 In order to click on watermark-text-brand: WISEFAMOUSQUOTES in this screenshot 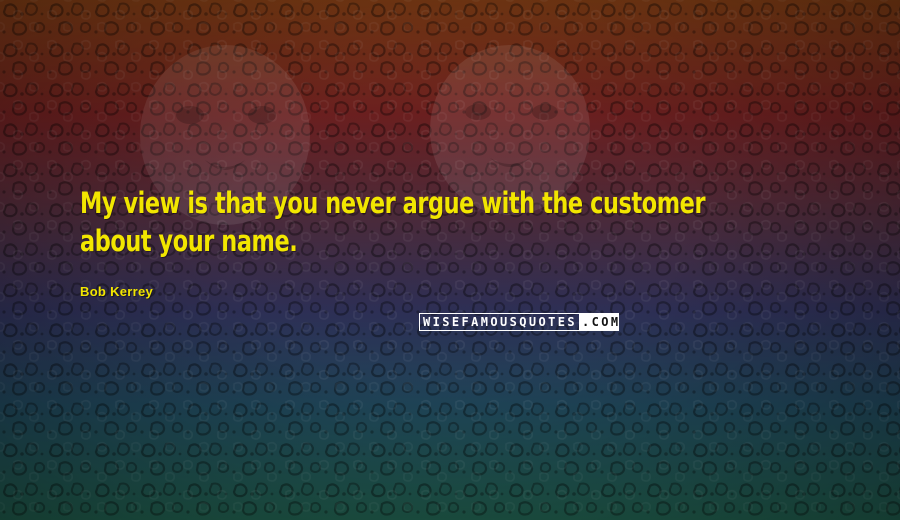, I will do `click(500, 322)`.